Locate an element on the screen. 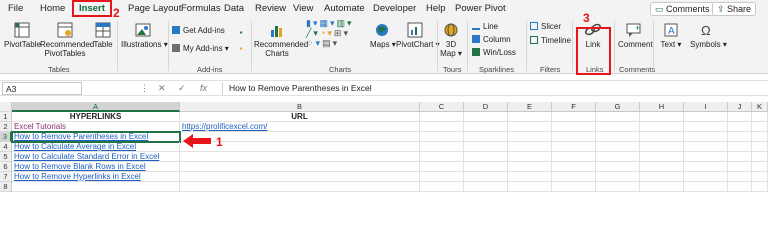  tab-page-layout: Page Layout is located at coordinates (154, 8).